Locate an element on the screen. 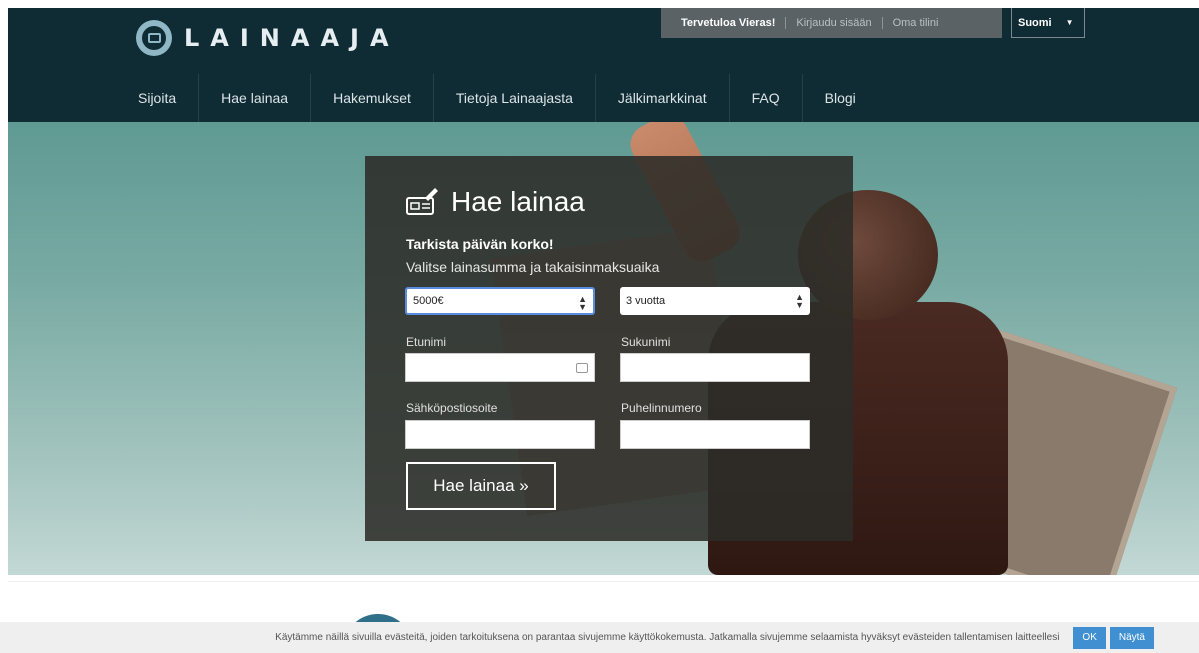  email-label: Sähköpostiosoite is located at coordinates (452, 408).